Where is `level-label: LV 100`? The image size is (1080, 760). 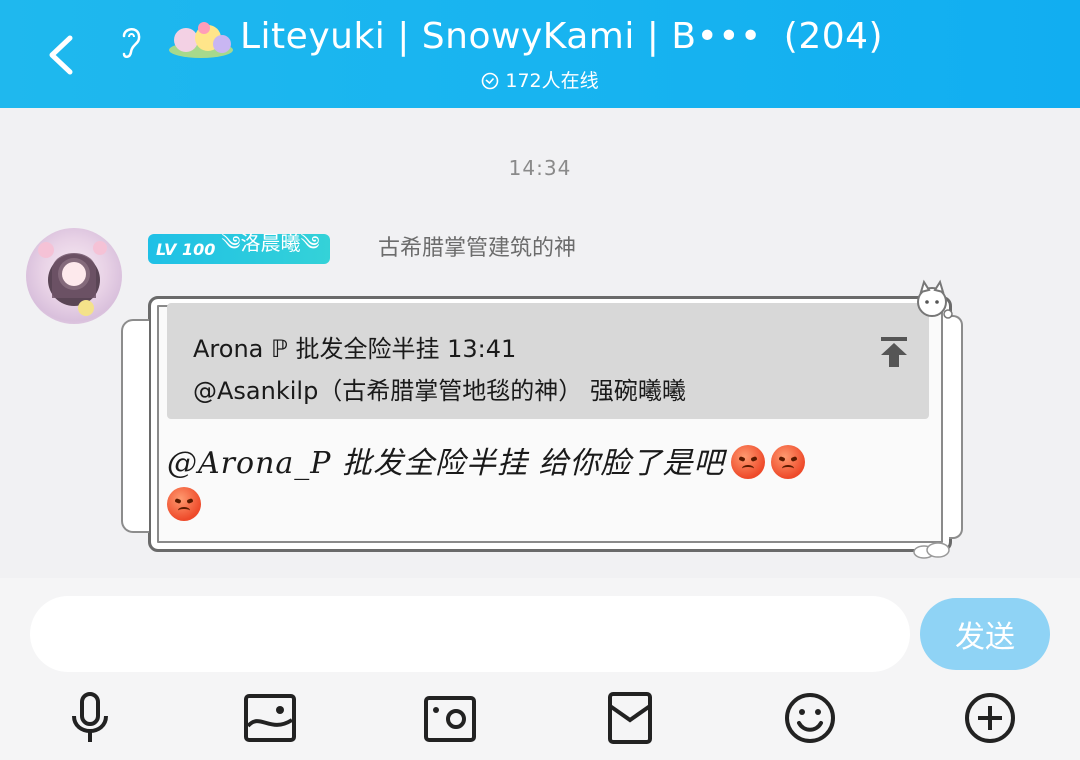 level-label: LV 100 is located at coordinates (186, 249).